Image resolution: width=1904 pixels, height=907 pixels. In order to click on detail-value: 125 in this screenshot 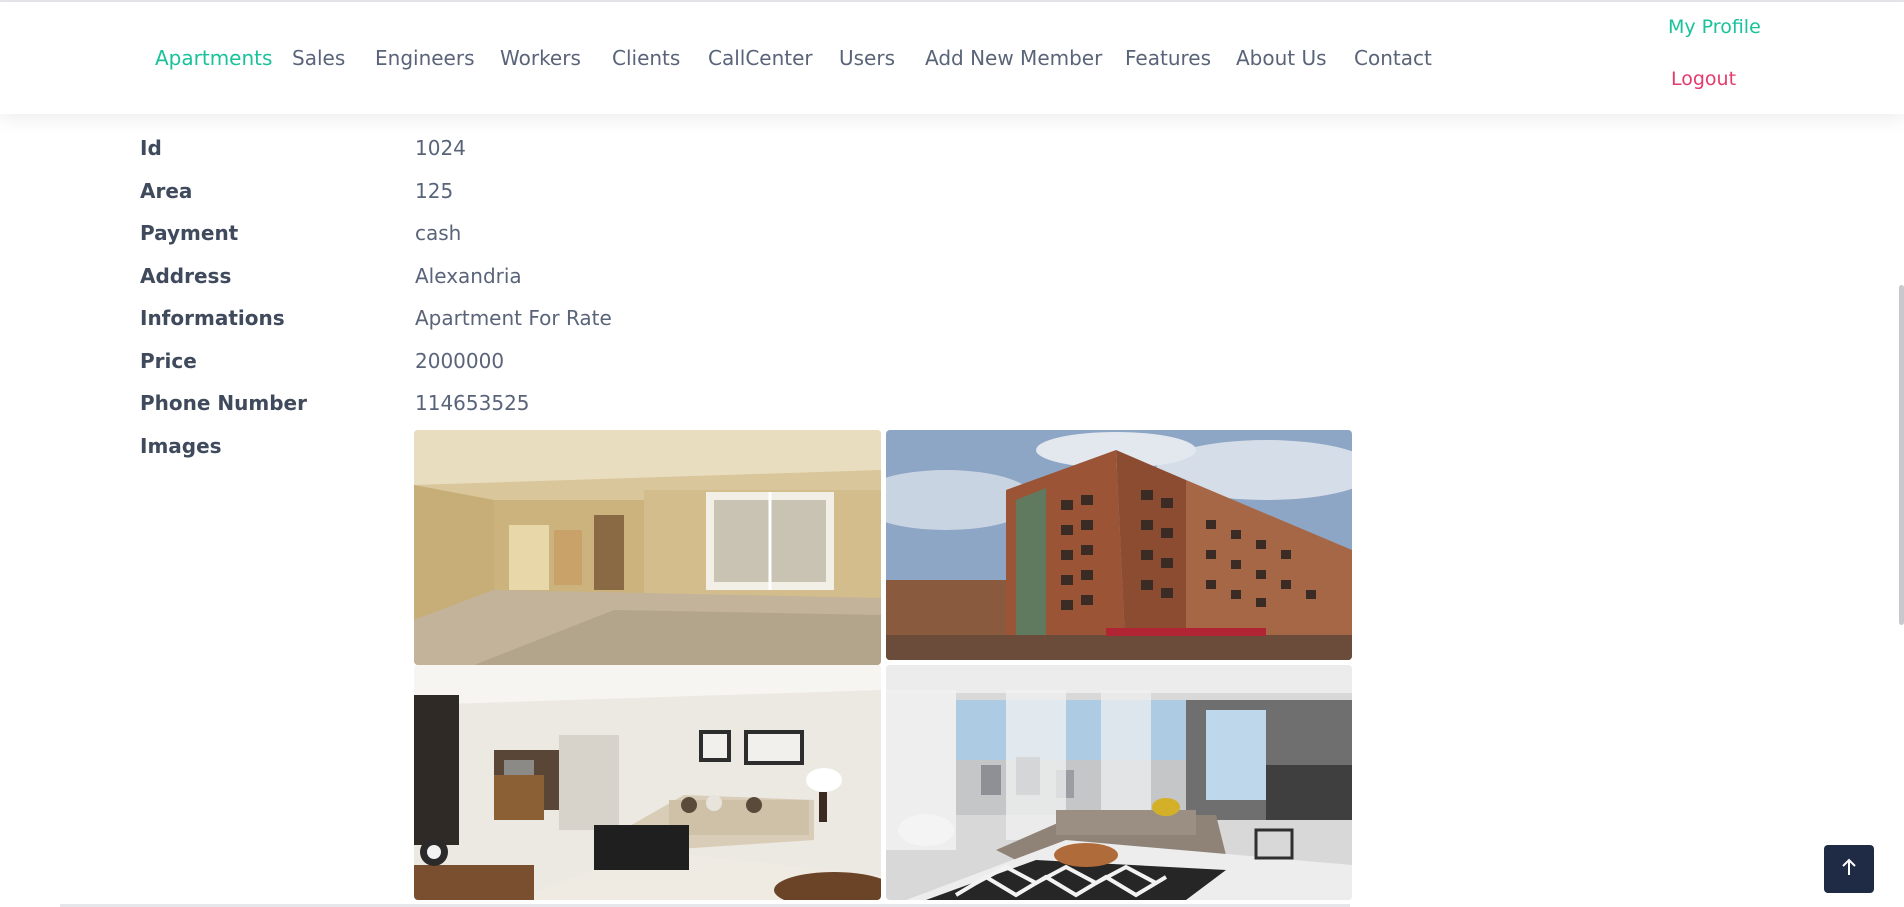, I will do `click(434, 191)`.